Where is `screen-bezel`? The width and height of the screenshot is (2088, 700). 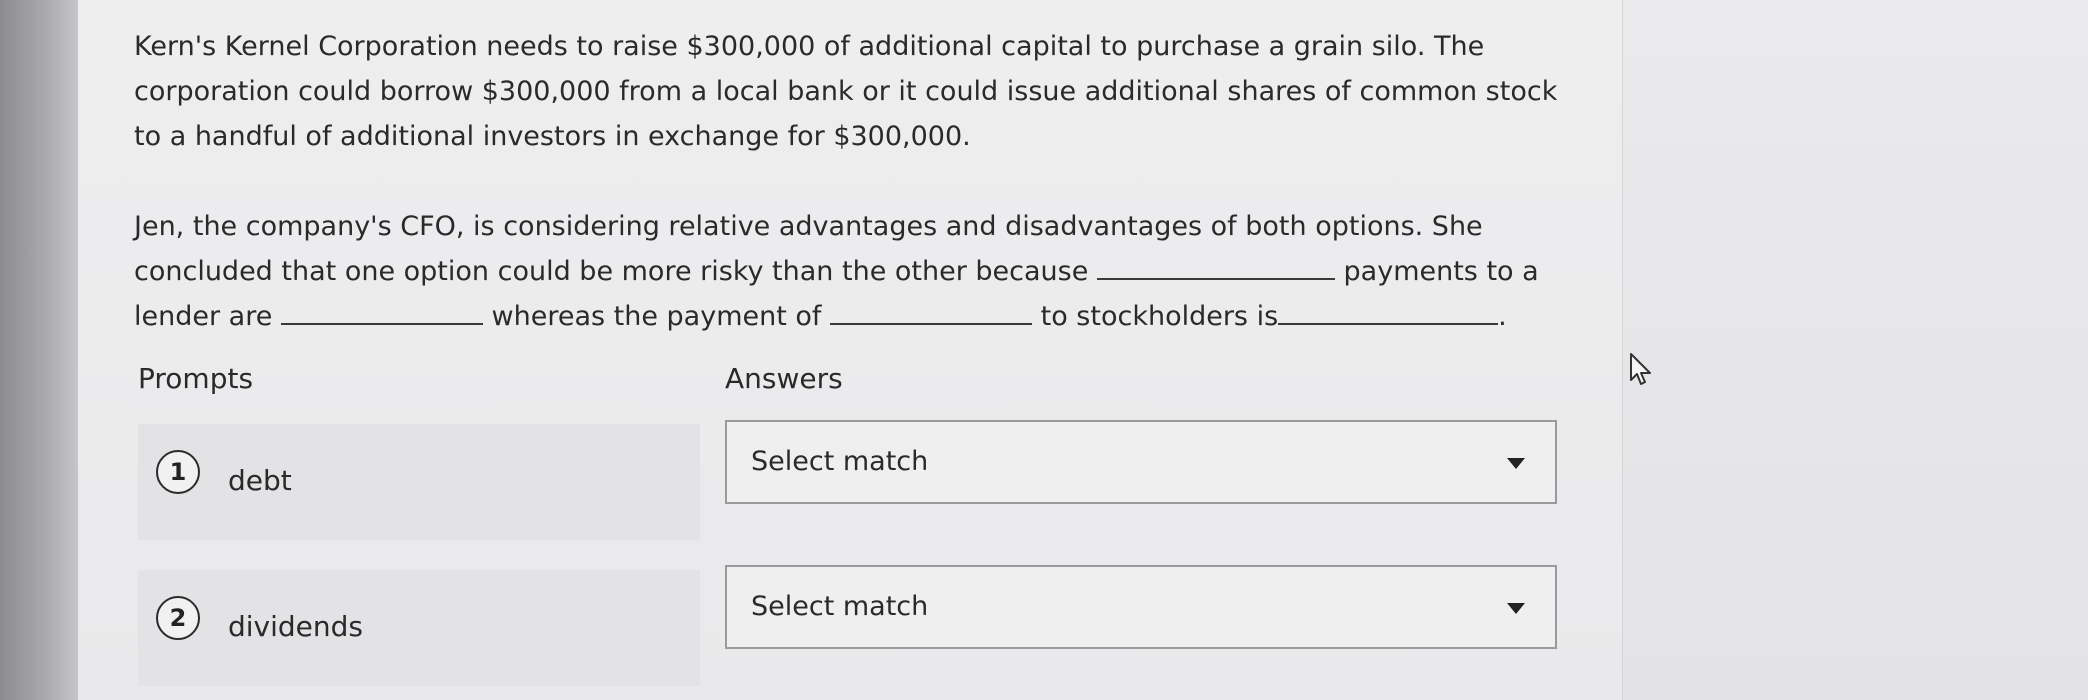 screen-bezel is located at coordinates (39, 350).